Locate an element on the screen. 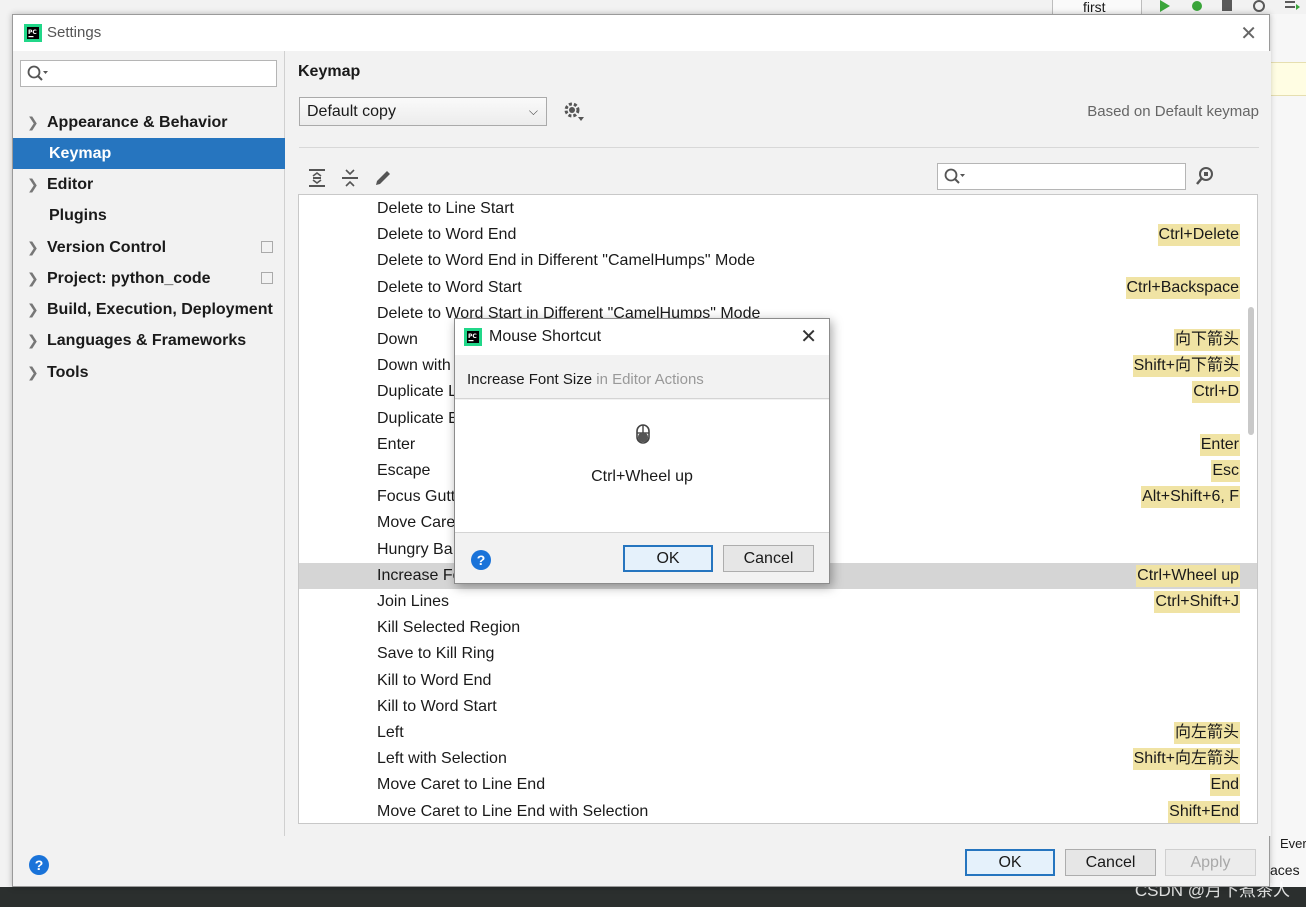  action-description: Increase Font Size in Editor Actions is located at coordinates (585, 379).